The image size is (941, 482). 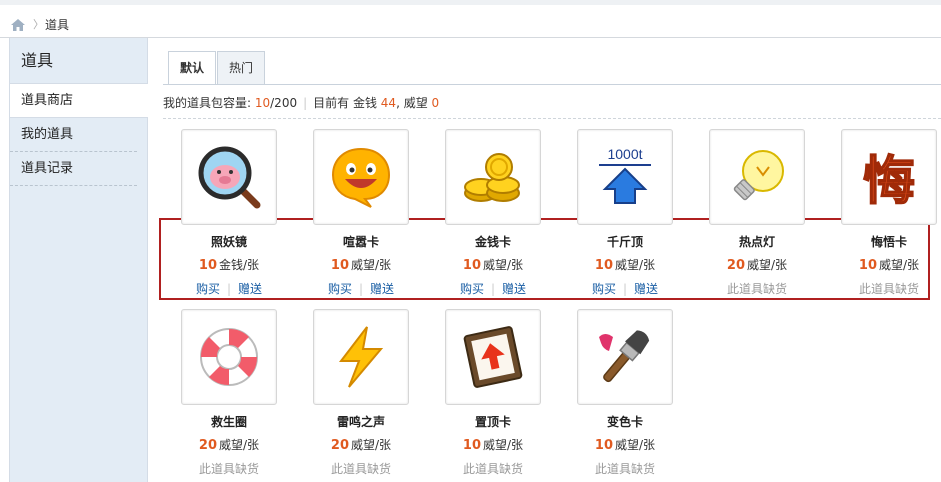 What do you see at coordinates (756, 242) in the screenshot?
I see `item-name: 热点灯` at bounding box center [756, 242].